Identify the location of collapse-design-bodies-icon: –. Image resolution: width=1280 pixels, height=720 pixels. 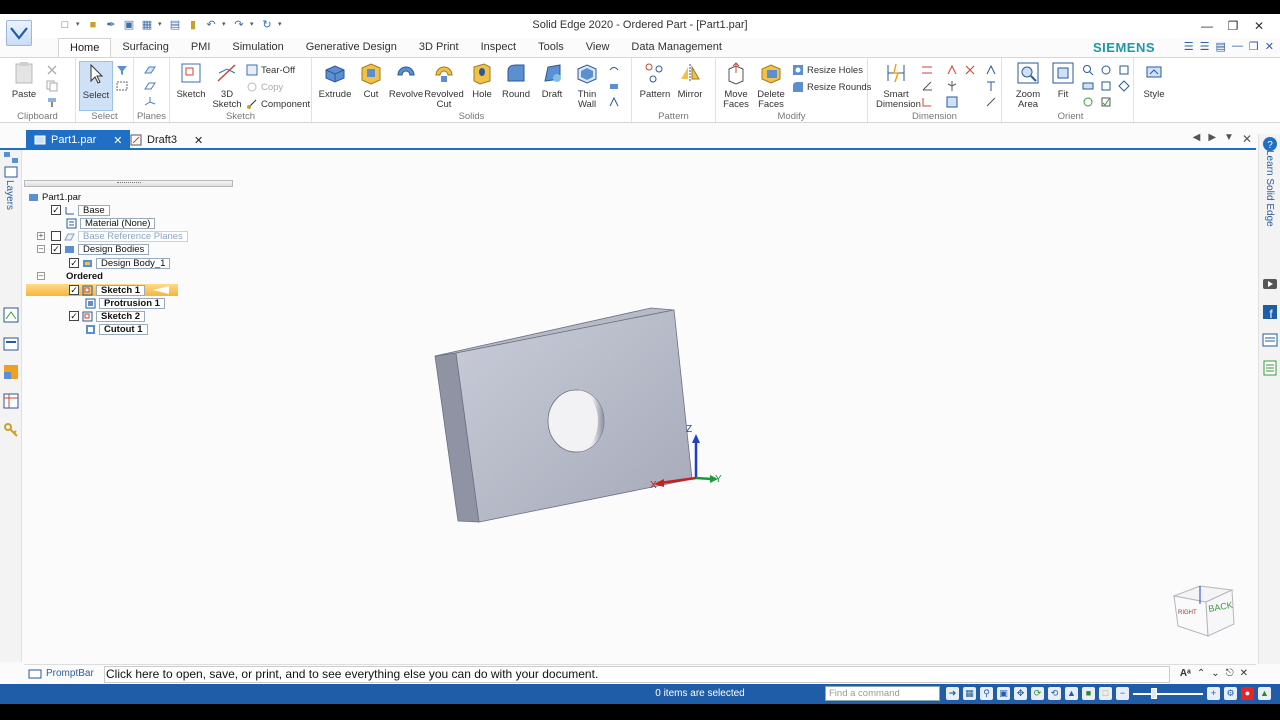
(41, 249).